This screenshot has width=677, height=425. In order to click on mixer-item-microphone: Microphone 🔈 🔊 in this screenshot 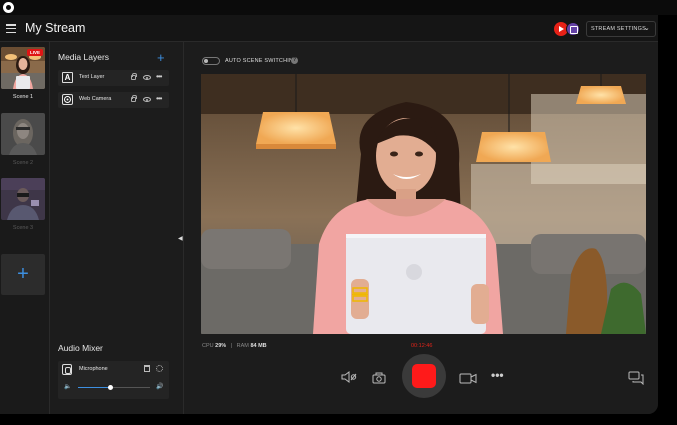, I will do `click(113, 380)`.